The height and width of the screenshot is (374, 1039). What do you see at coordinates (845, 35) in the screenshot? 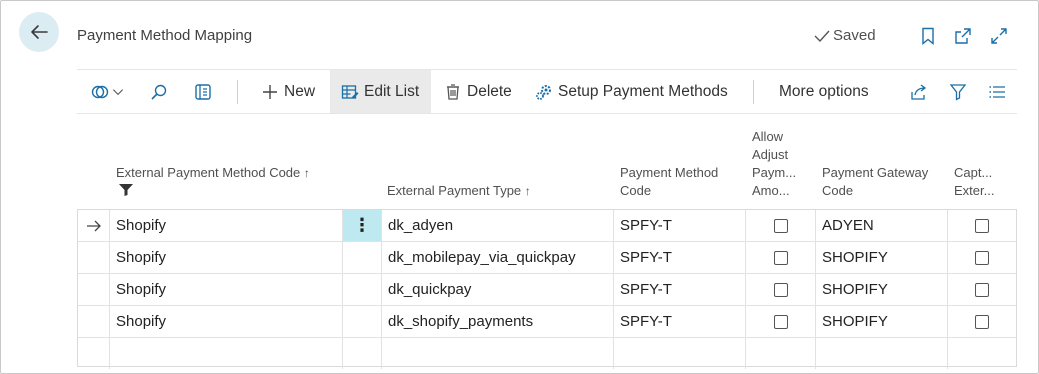
I see `saved-status: Saved` at bounding box center [845, 35].